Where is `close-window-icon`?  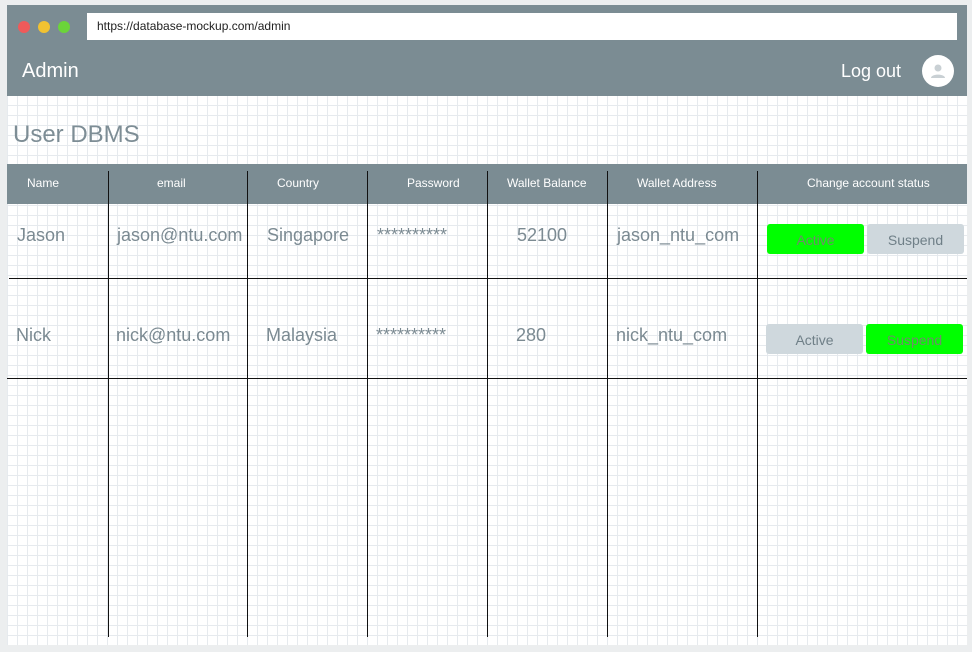
close-window-icon is located at coordinates (24, 27).